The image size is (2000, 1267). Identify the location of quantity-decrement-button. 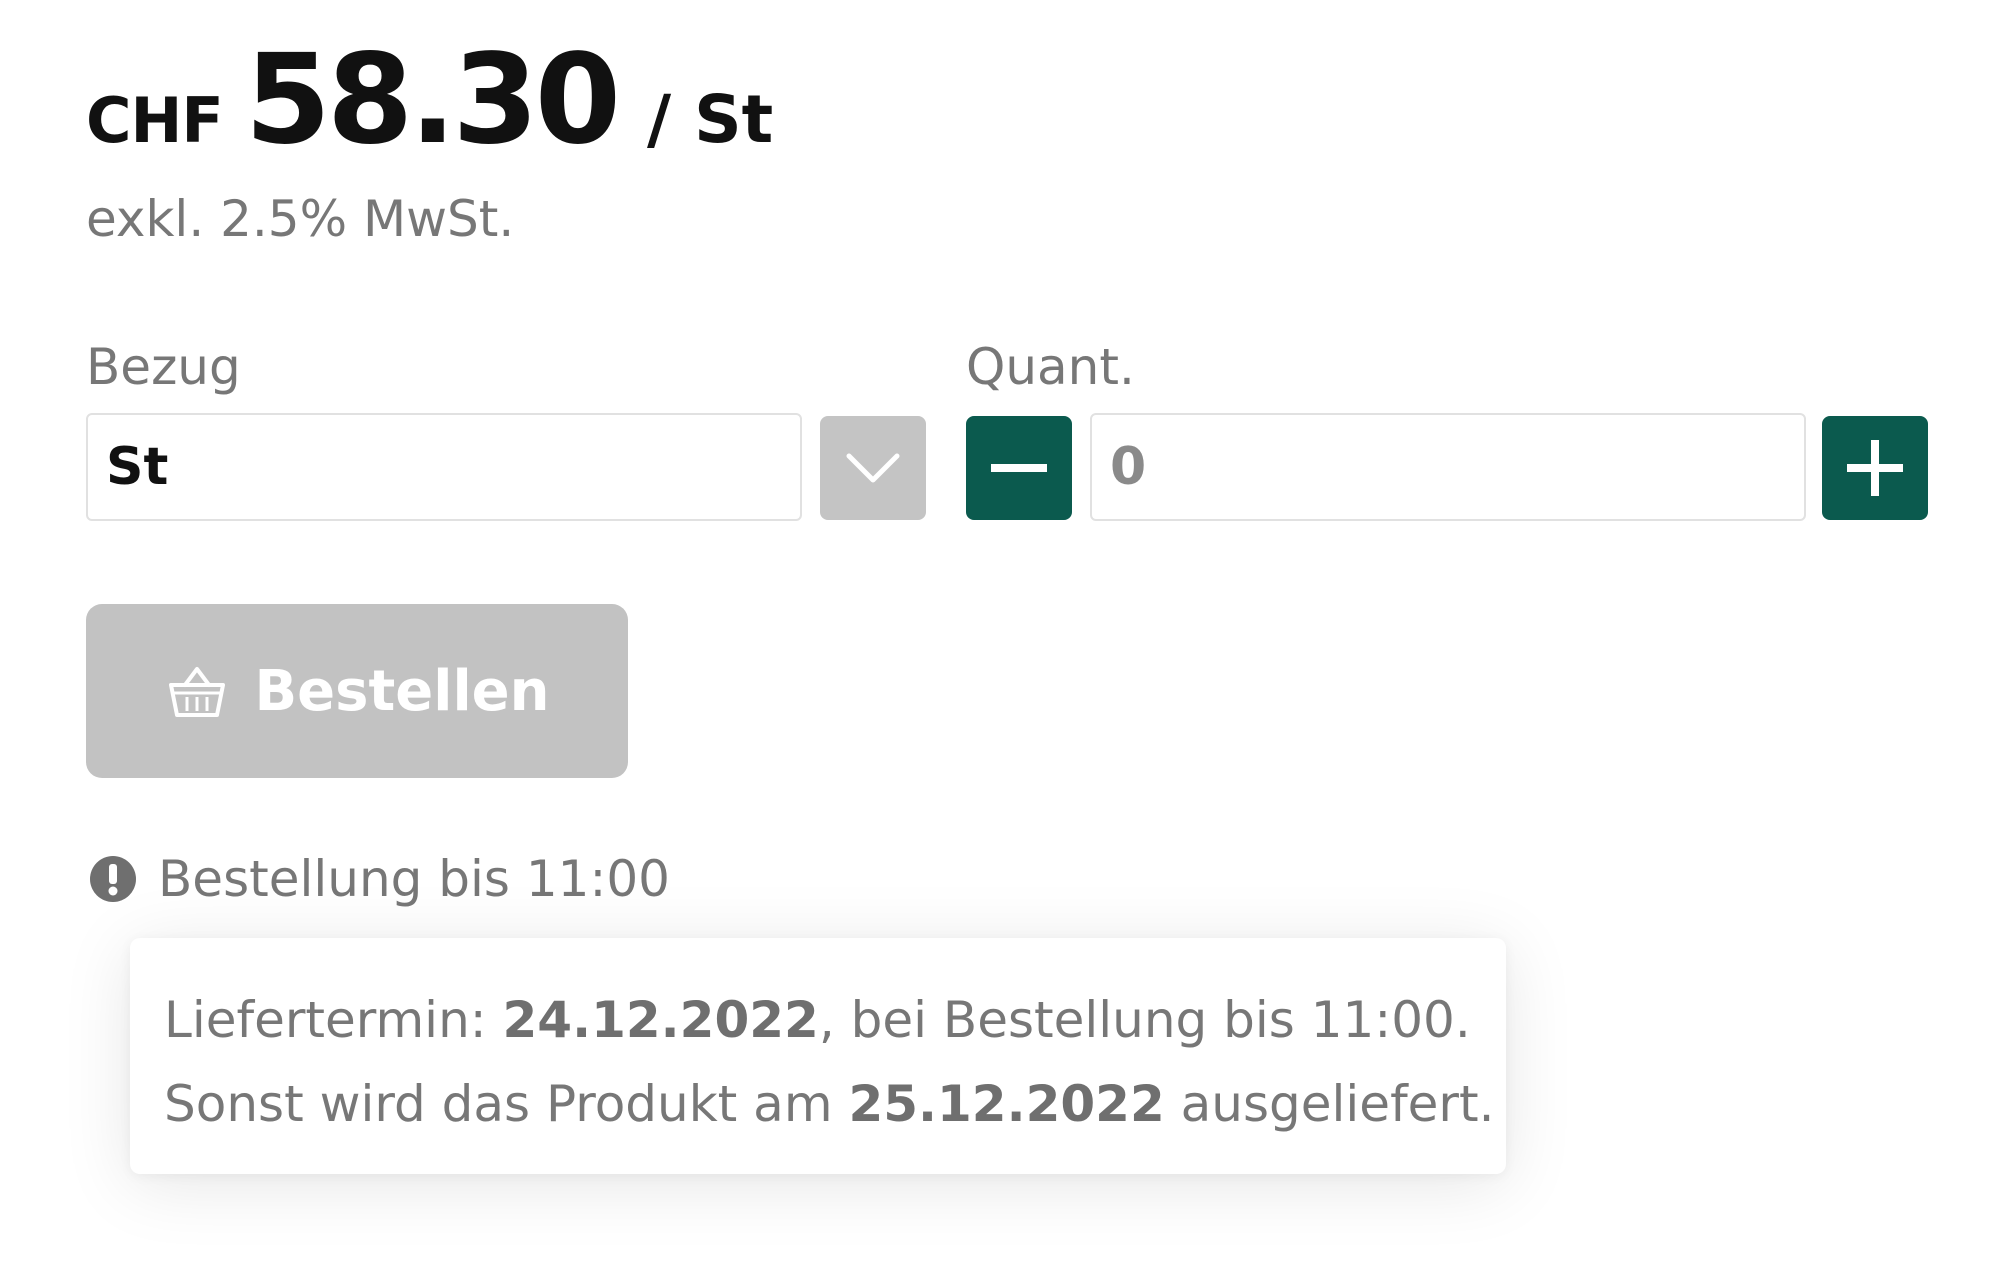
(1019, 468).